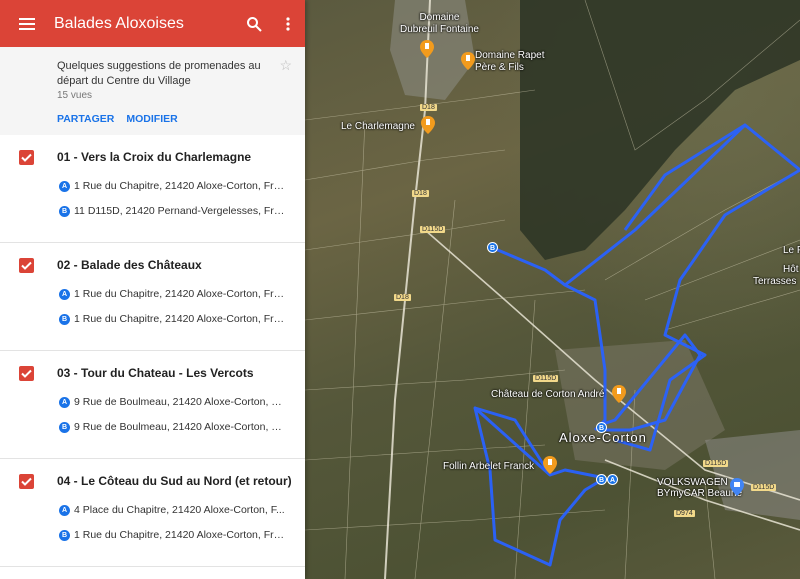  I want to click on view-count: 15 vues, so click(75, 95).